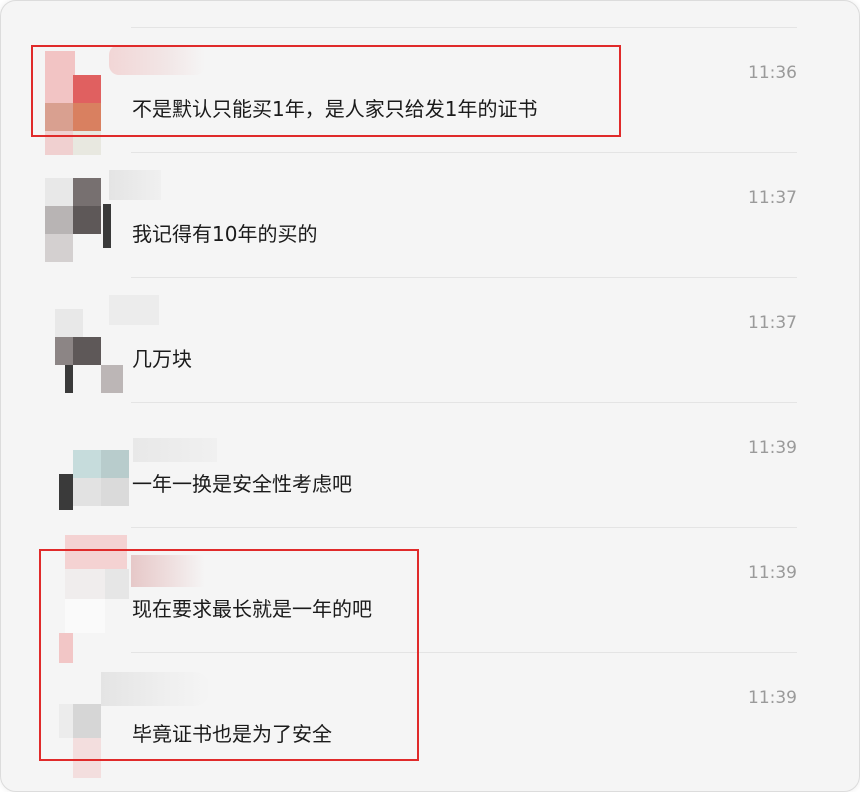 The width and height of the screenshot is (860, 792). I want to click on message-text: 我记得有10年的买的, so click(225, 234).